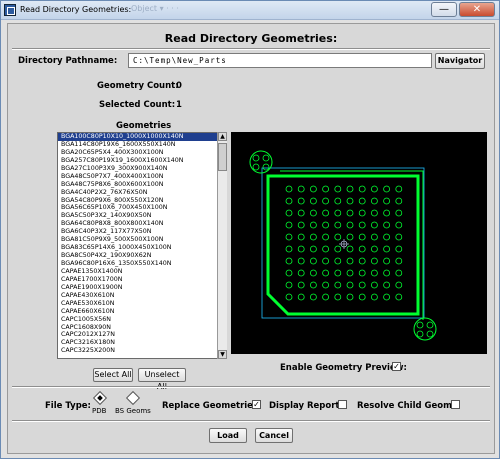 The width and height of the screenshot is (500, 459). What do you see at coordinates (343, 245) in the screenshot?
I see `silkscreen-outline` at bounding box center [343, 245].